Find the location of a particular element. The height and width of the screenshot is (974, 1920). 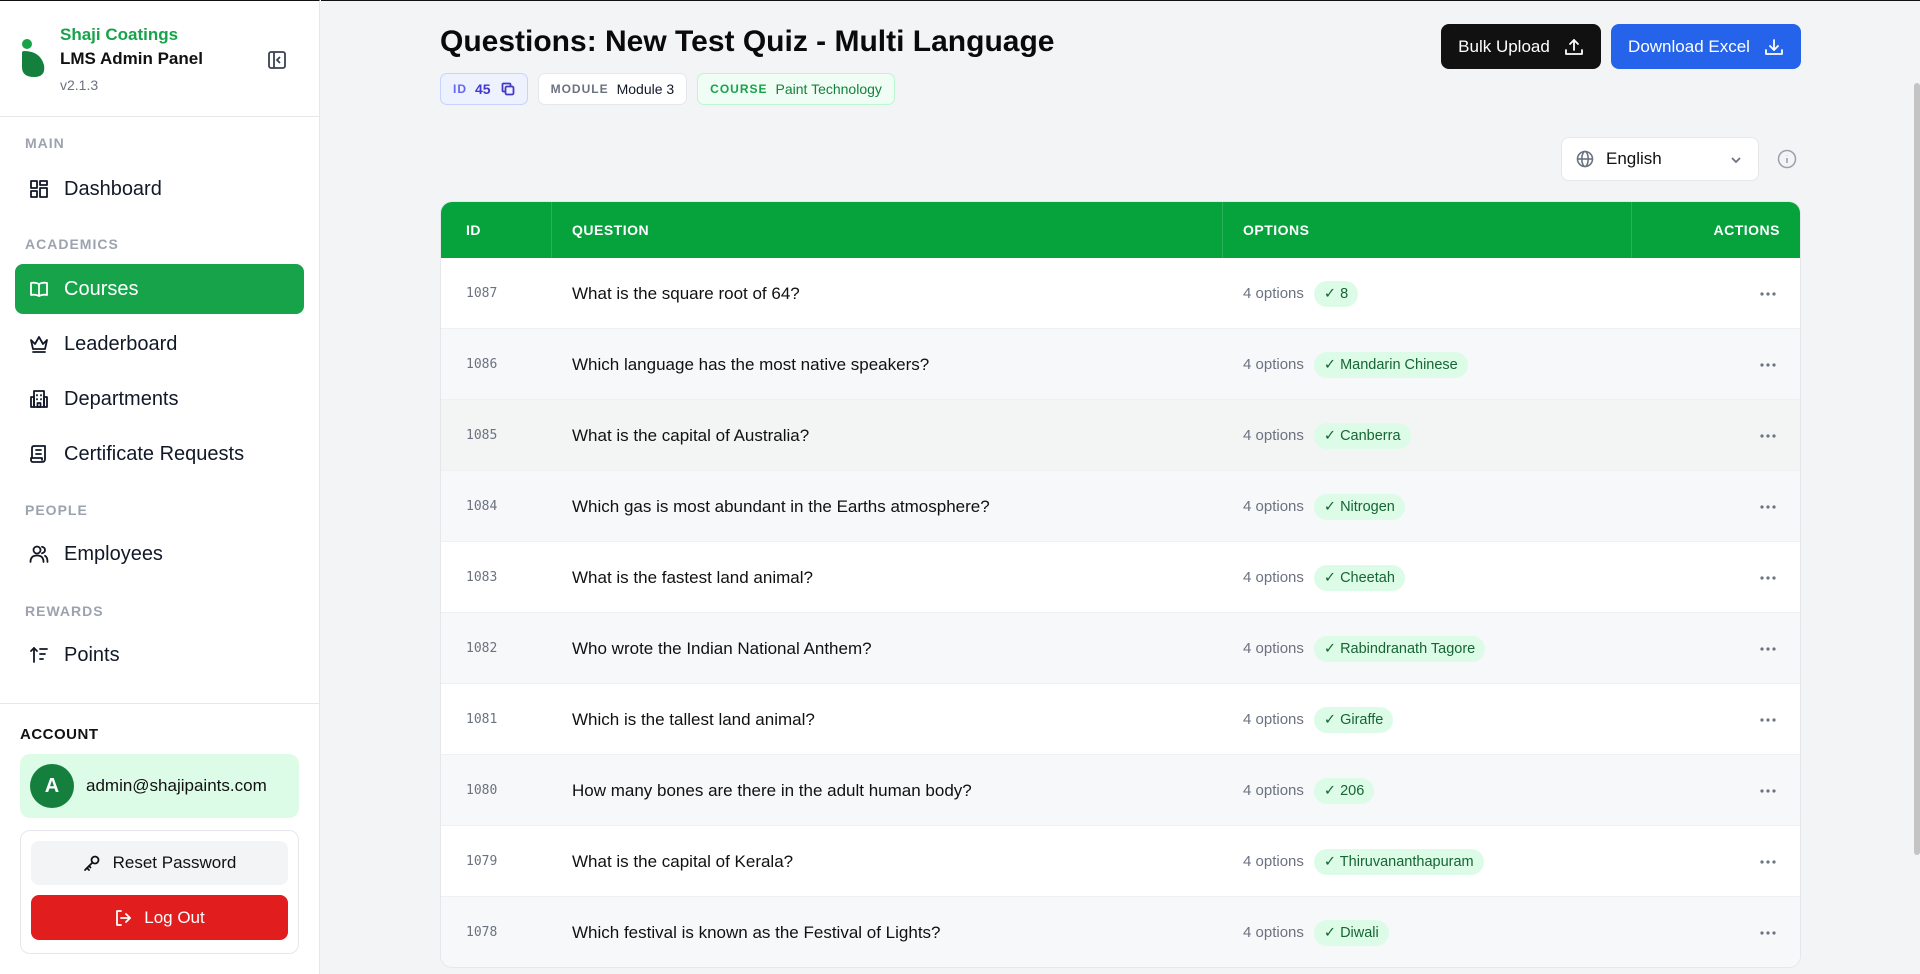

correct-answer-badge: ✓ Mandarin Chinese is located at coordinates (1390, 364).